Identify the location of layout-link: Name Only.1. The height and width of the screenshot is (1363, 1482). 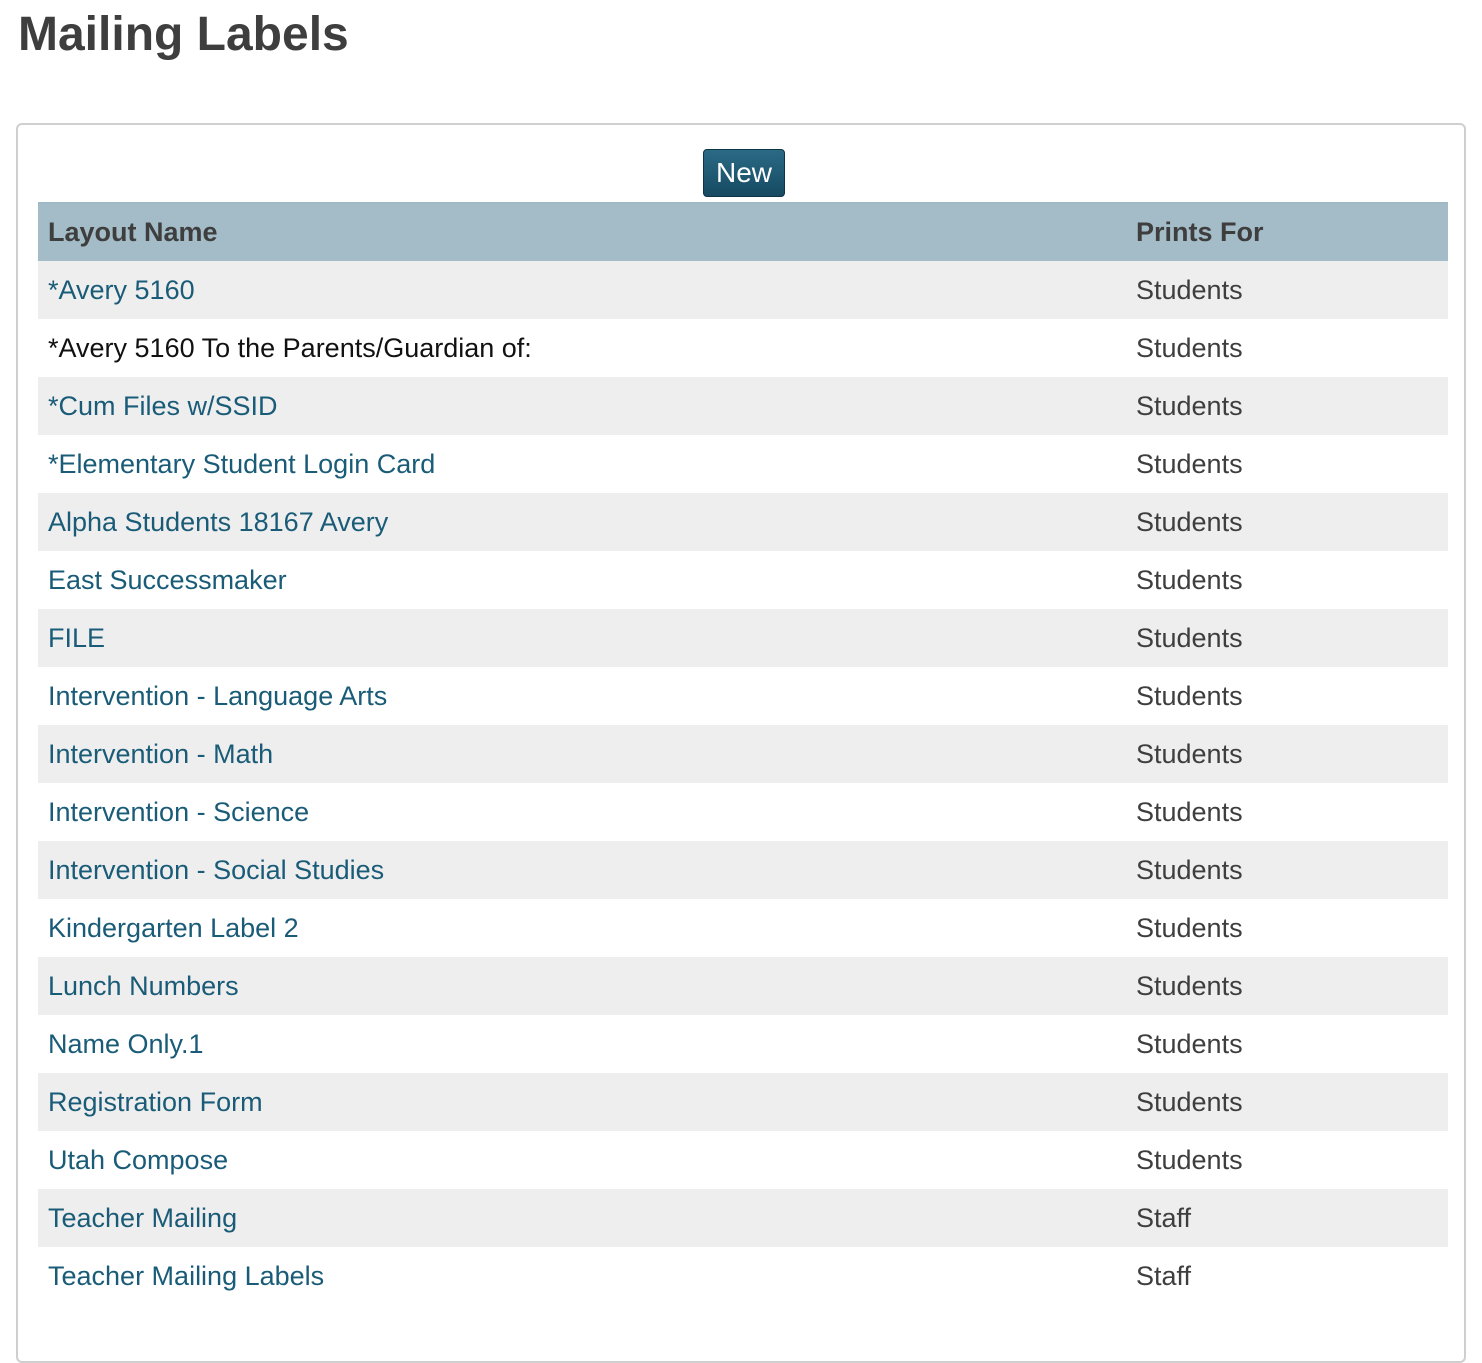
(126, 1044).